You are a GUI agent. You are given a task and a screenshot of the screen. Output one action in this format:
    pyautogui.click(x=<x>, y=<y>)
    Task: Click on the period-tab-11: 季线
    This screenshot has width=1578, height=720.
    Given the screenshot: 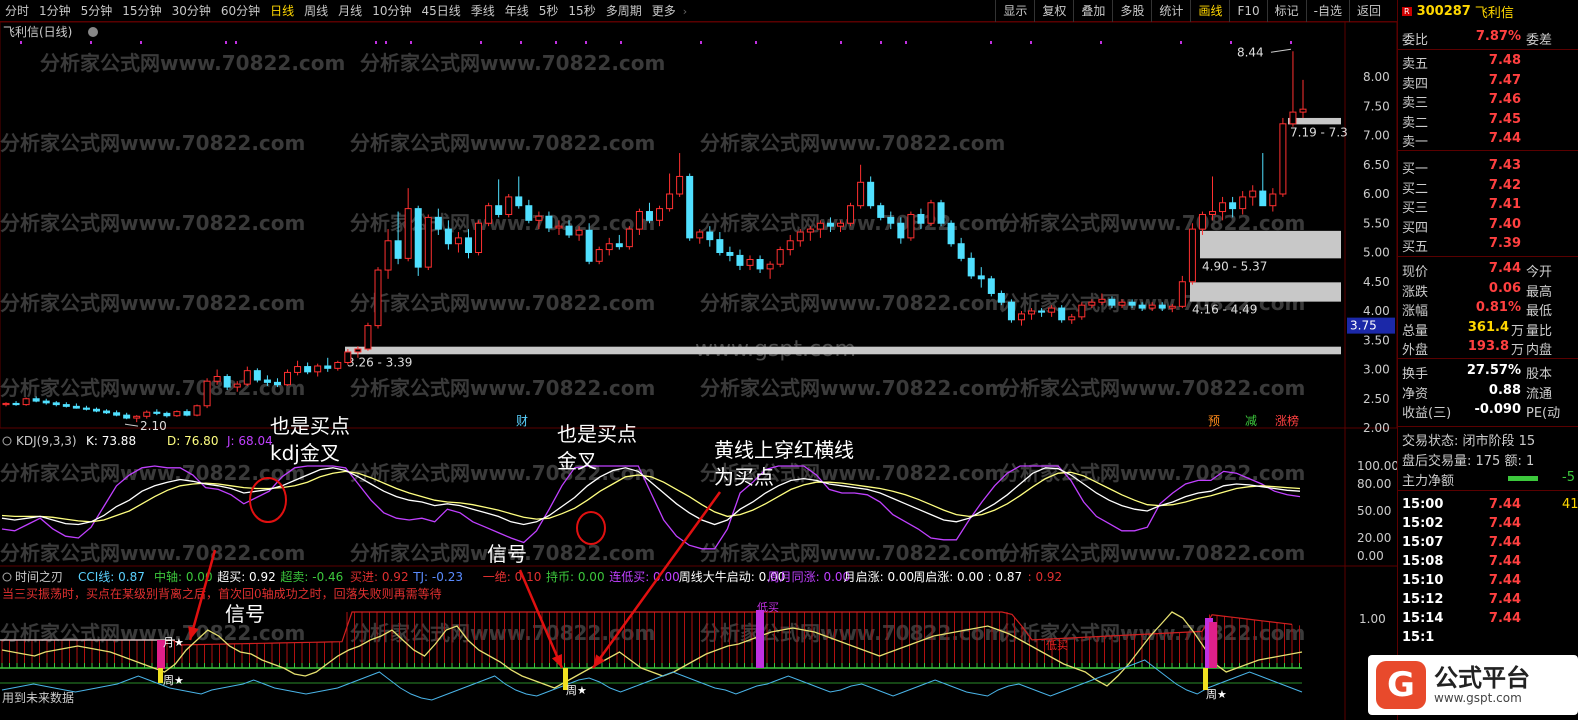 What is the action you would take?
    pyautogui.click(x=483, y=11)
    